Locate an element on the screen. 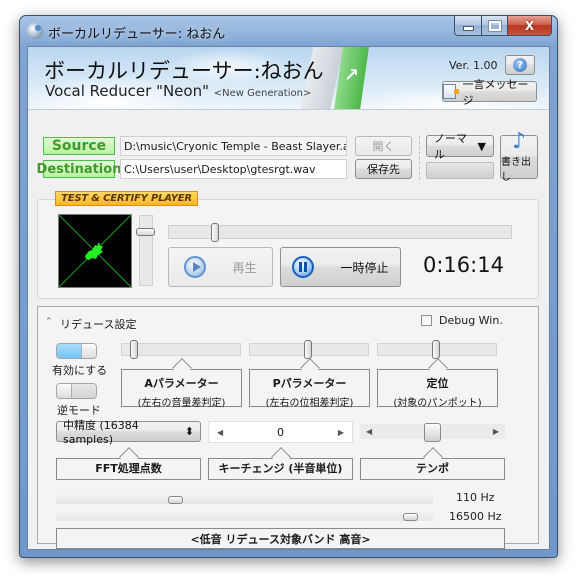 The height and width of the screenshot is (581, 577). maximize-icon is located at coordinates (494, 25).